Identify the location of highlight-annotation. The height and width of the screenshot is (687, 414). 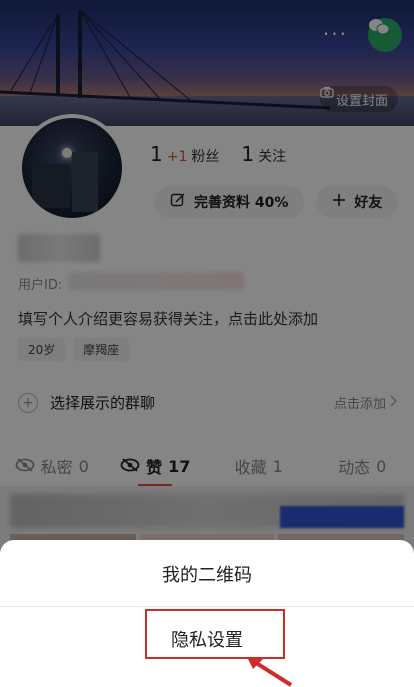
(215, 634).